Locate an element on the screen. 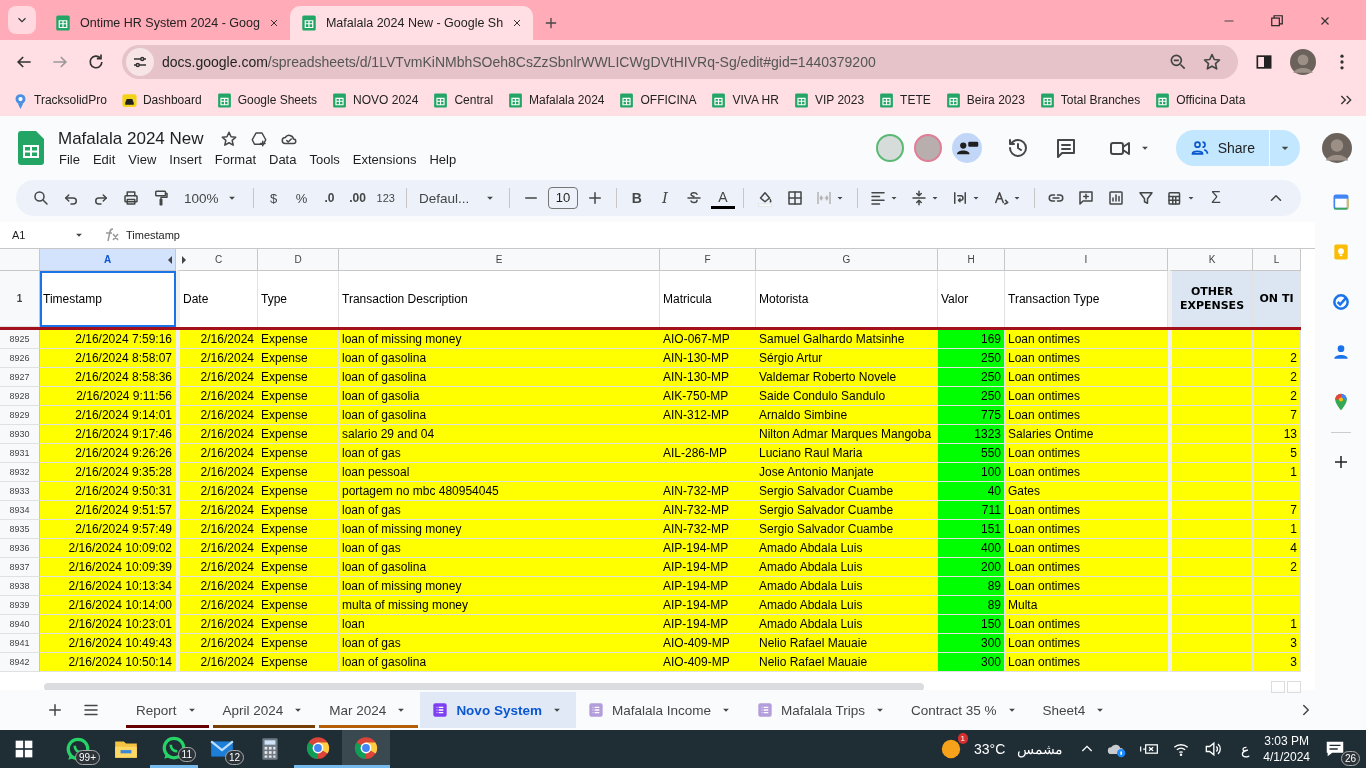 Image resolution: width=1366 pixels, height=768 pixels. menu-item: Insert is located at coordinates (185, 159).